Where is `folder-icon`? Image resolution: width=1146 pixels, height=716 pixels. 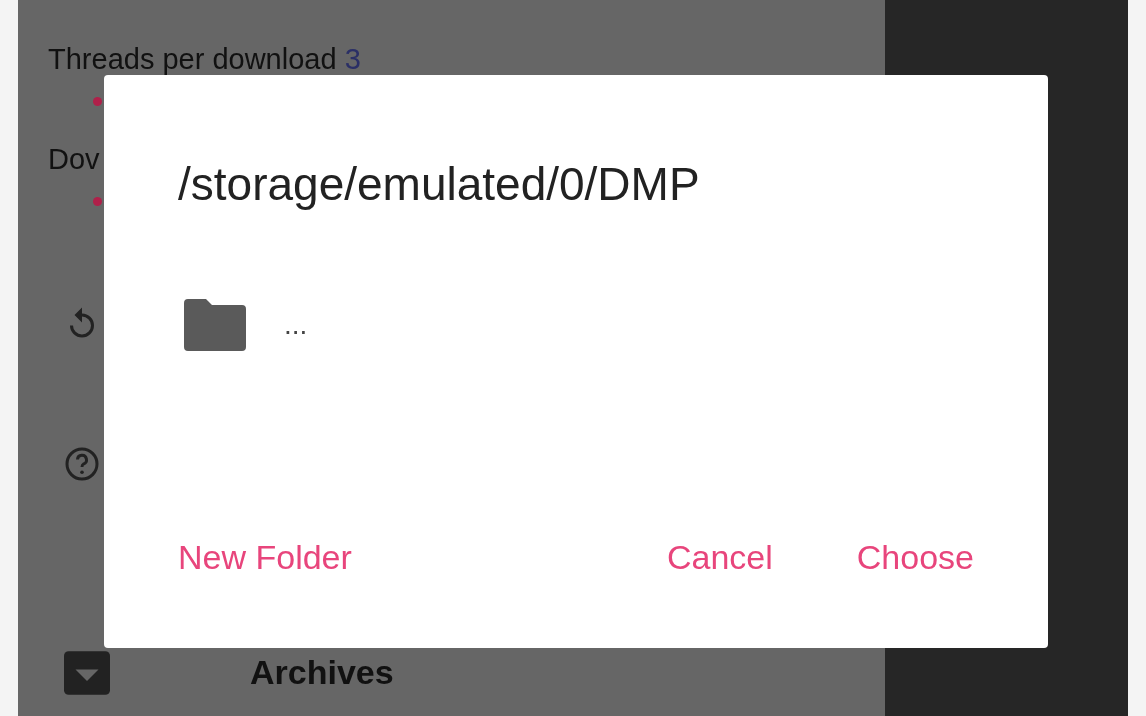
folder-icon is located at coordinates (215, 325).